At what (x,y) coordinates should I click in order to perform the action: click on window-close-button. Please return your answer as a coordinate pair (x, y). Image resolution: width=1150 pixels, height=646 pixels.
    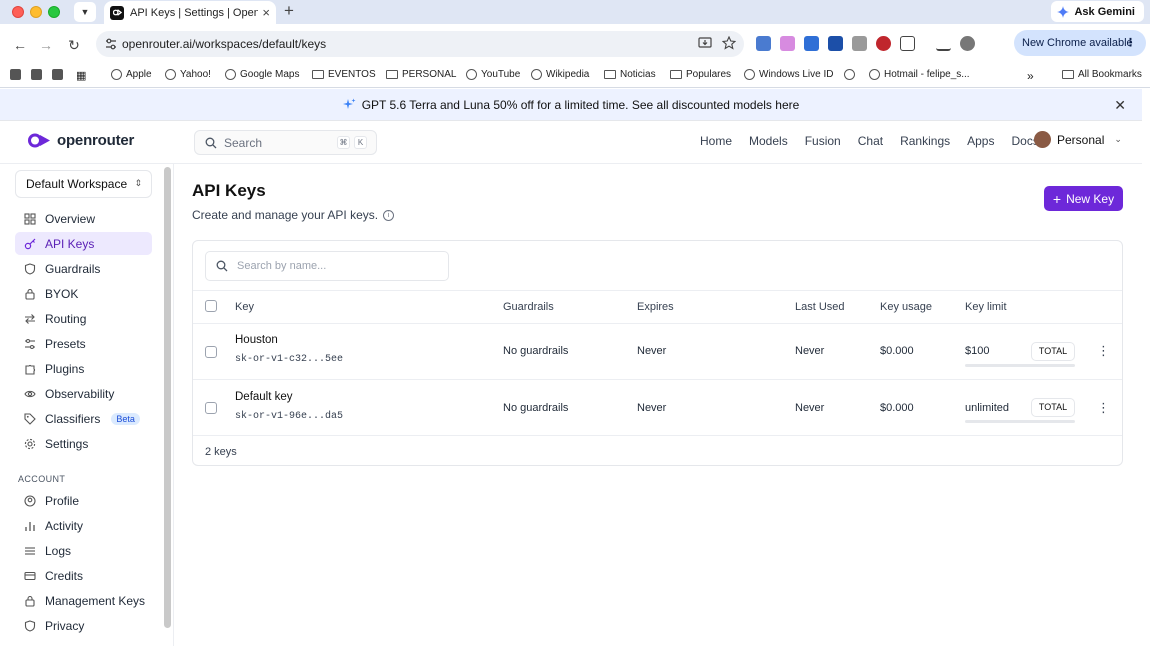
    Looking at the image, I should click on (18, 12).